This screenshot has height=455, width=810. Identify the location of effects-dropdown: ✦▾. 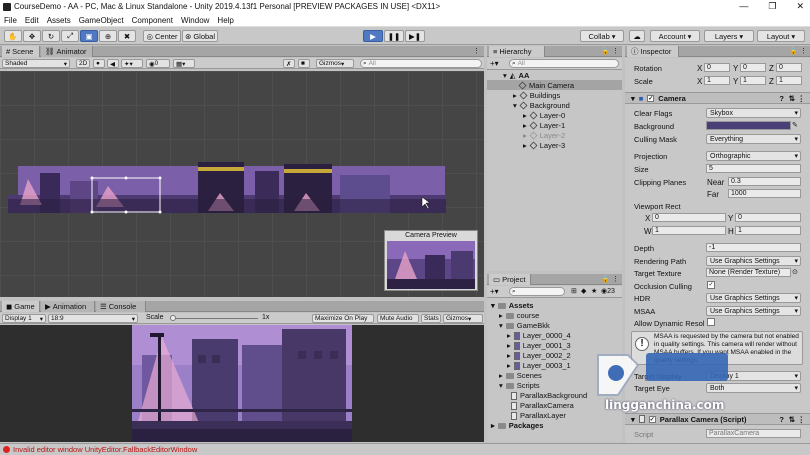
(132, 63).